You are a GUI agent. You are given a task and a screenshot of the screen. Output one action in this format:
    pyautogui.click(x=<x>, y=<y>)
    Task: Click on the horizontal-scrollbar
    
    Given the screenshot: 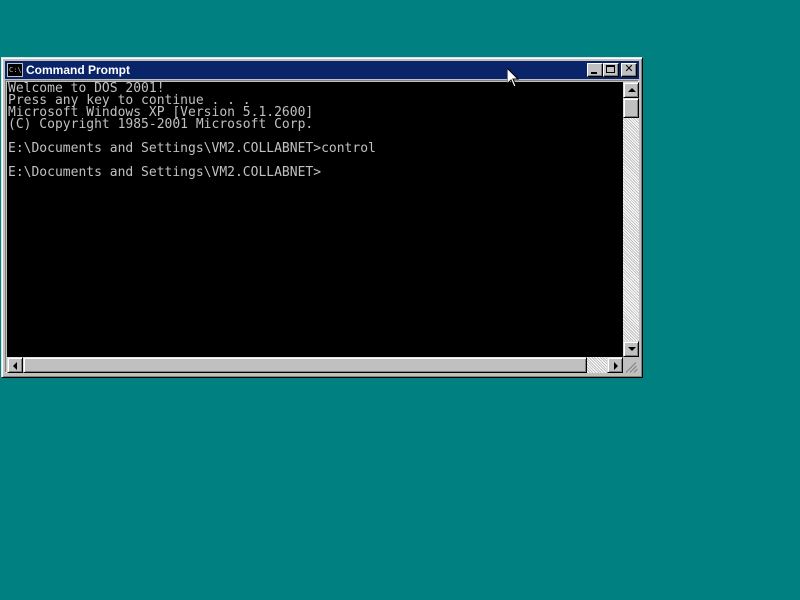 What is the action you would take?
    pyautogui.click(x=315, y=365)
    